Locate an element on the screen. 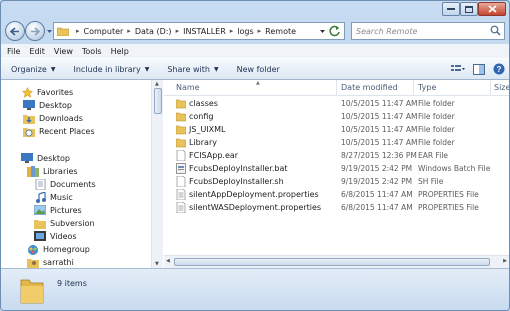 The height and width of the screenshot is (311, 510). subversion-icon is located at coordinates (40, 223).